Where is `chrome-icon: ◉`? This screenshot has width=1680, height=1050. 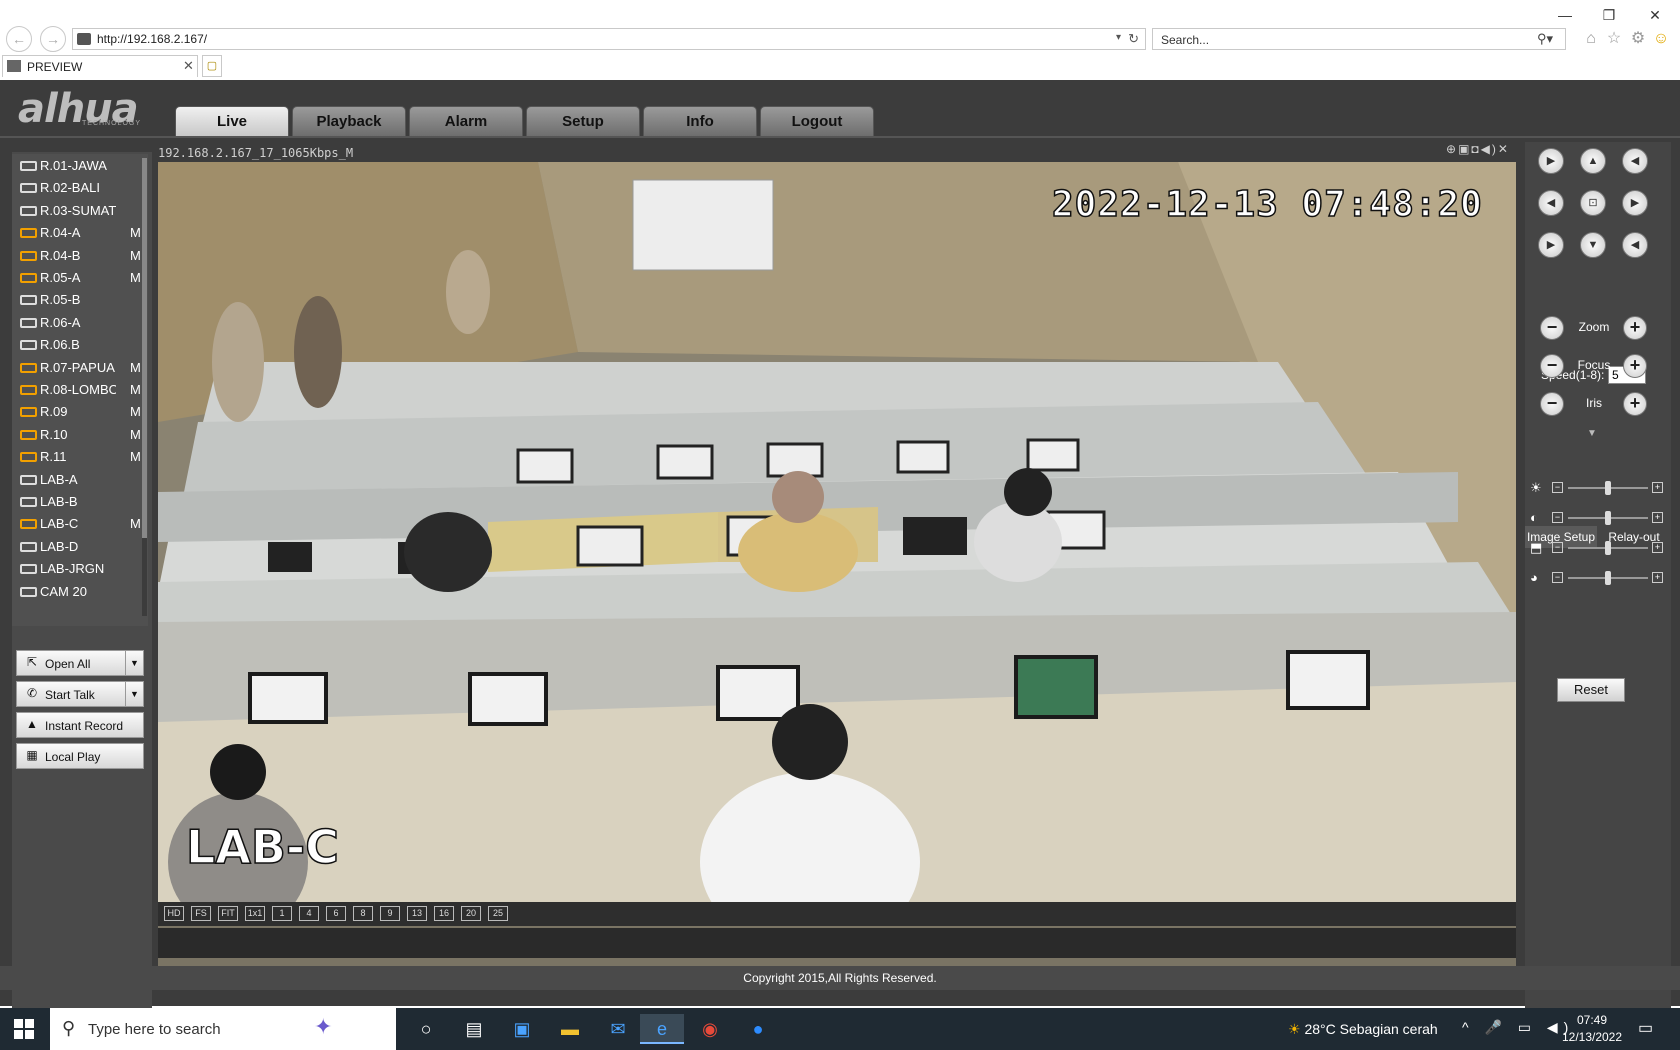 chrome-icon: ◉ is located at coordinates (710, 1029).